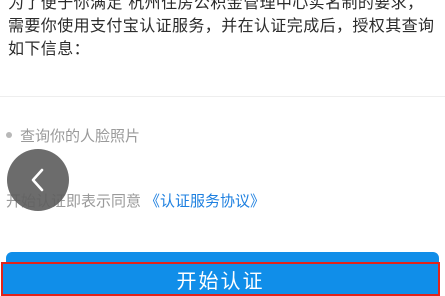  Describe the element at coordinates (205, 200) in the screenshot. I see `agreement-link: 《认证服务协议》` at that location.